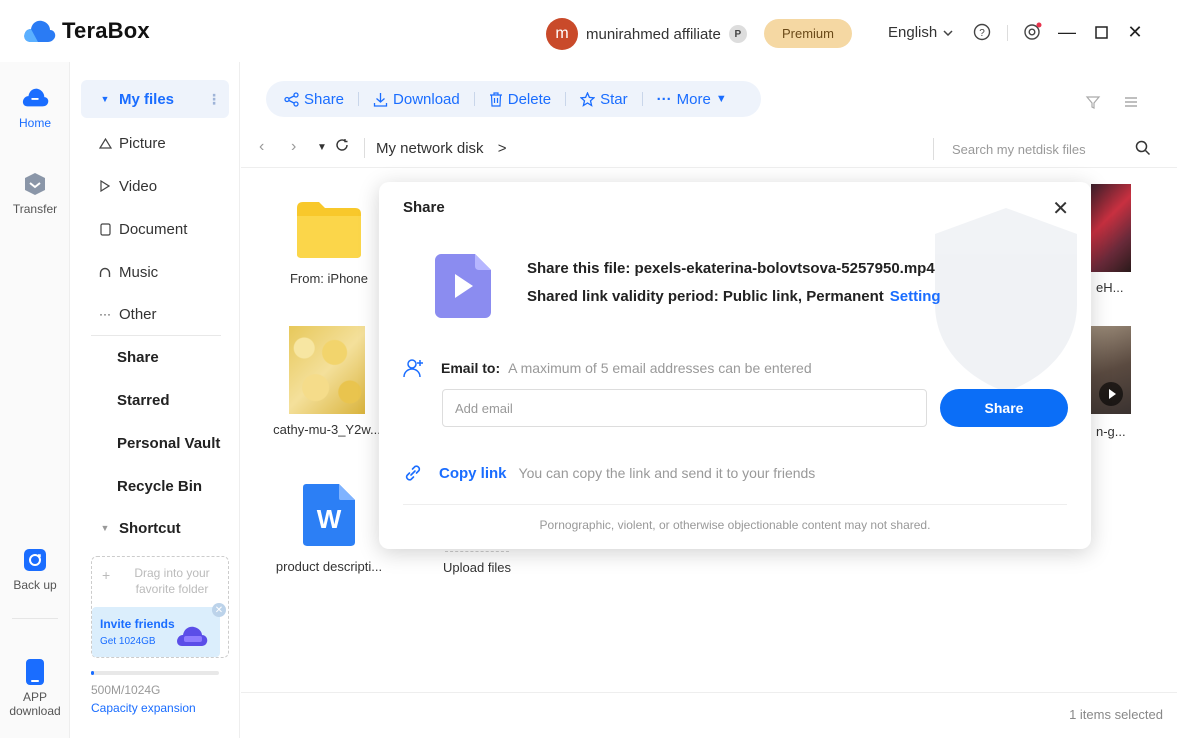 This screenshot has height=738, width=1177. Describe the element at coordinates (1032, 32) in the screenshot. I see `settings-icon` at that location.